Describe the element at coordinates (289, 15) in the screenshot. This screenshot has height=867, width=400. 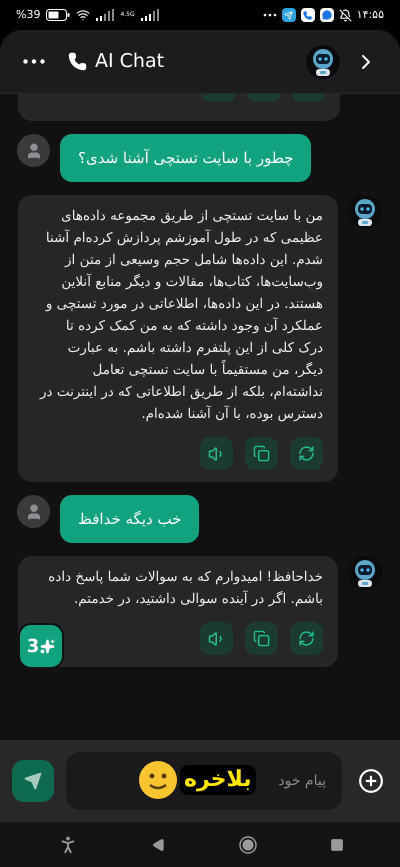
I see `plane-icon` at that location.